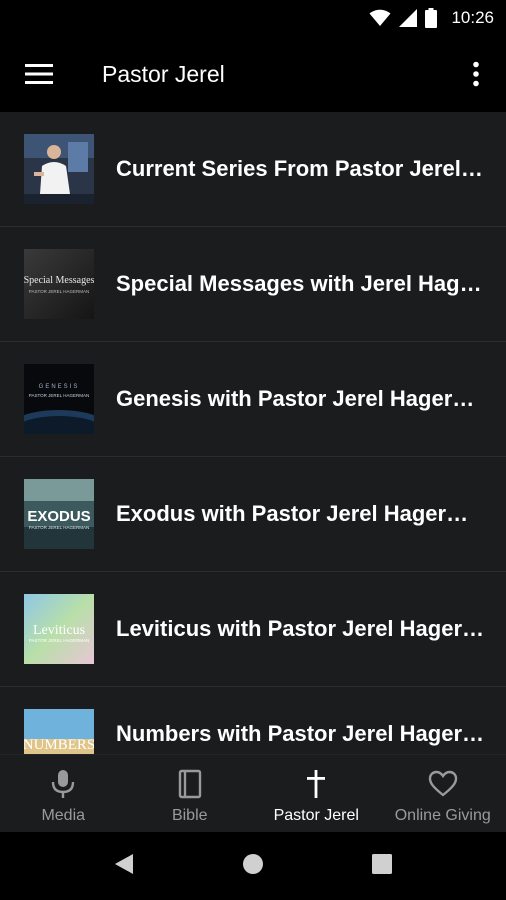 The image size is (506, 900). Describe the element at coordinates (316, 784) in the screenshot. I see `cross-icon` at that location.